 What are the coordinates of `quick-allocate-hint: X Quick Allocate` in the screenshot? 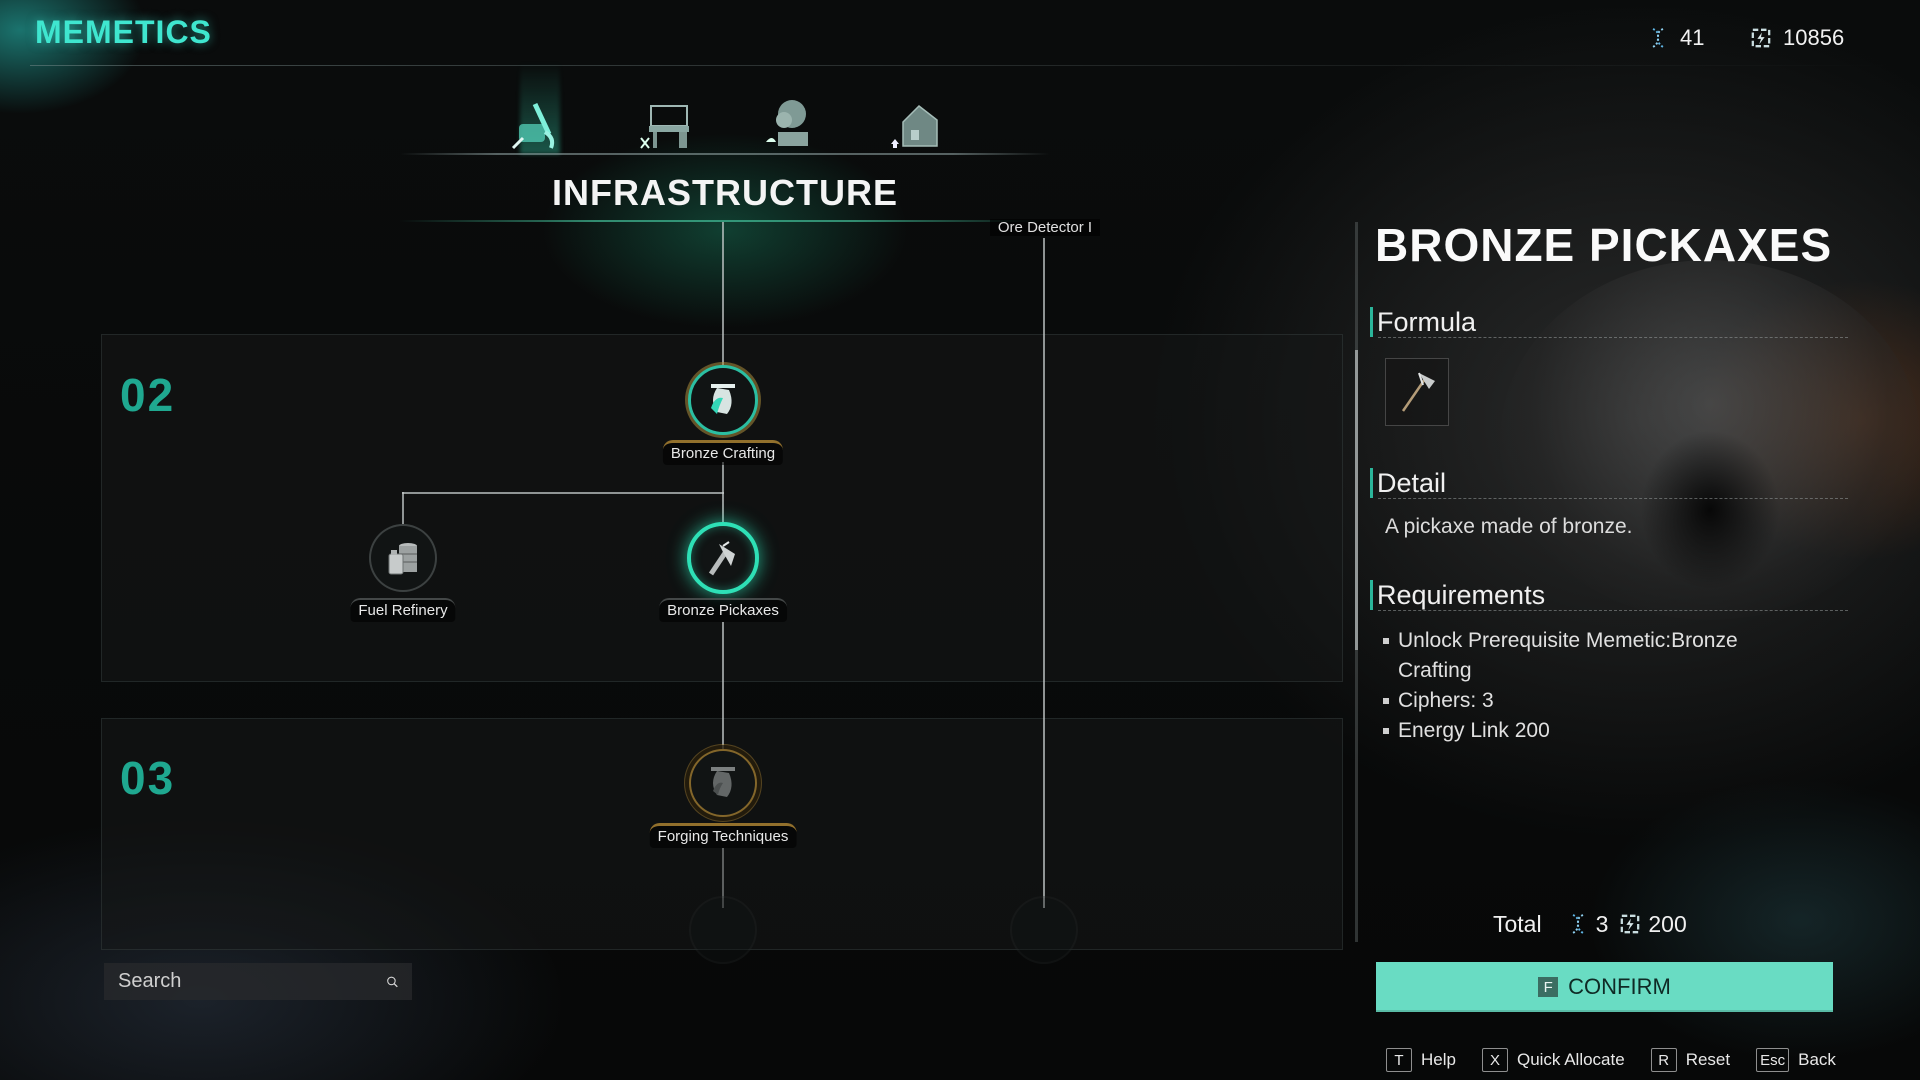 It's located at (1553, 1060).